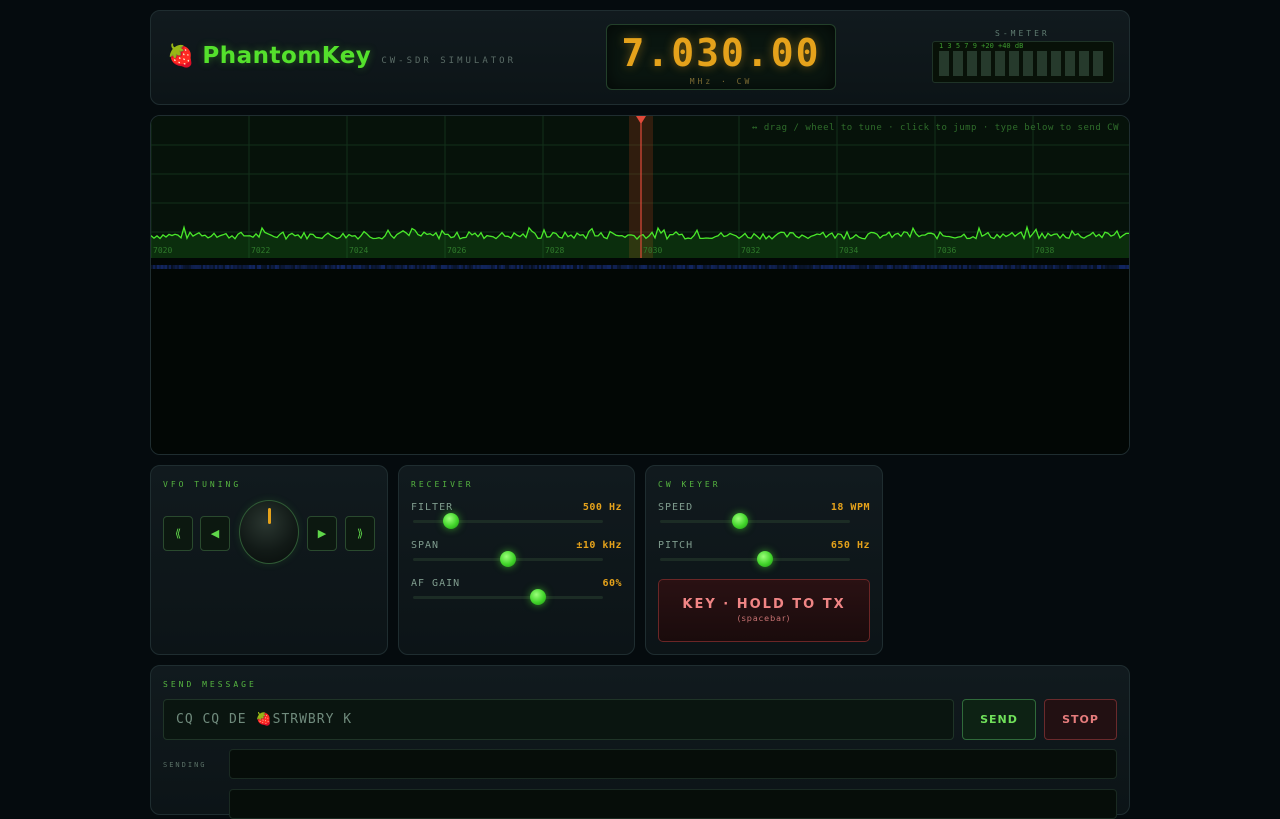 The width and height of the screenshot is (1280, 819). I want to click on smeter-segment, so click(1028, 63).